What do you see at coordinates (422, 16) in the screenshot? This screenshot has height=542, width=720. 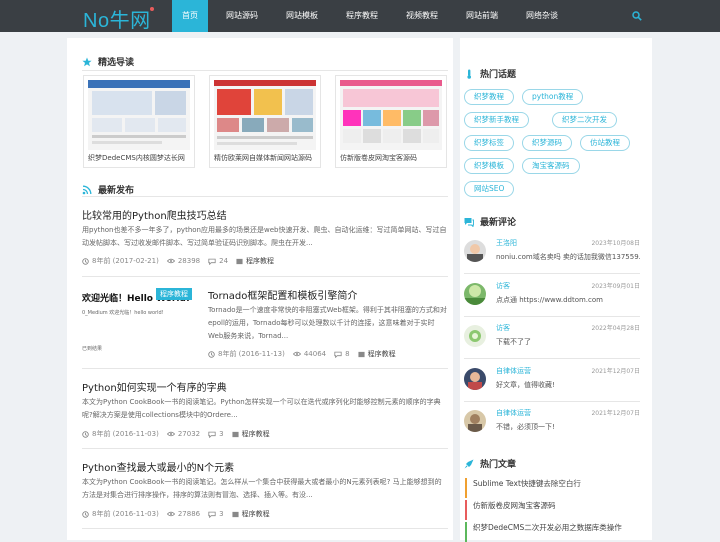 I see `nav-videos: 视频教程` at bounding box center [422, 16].